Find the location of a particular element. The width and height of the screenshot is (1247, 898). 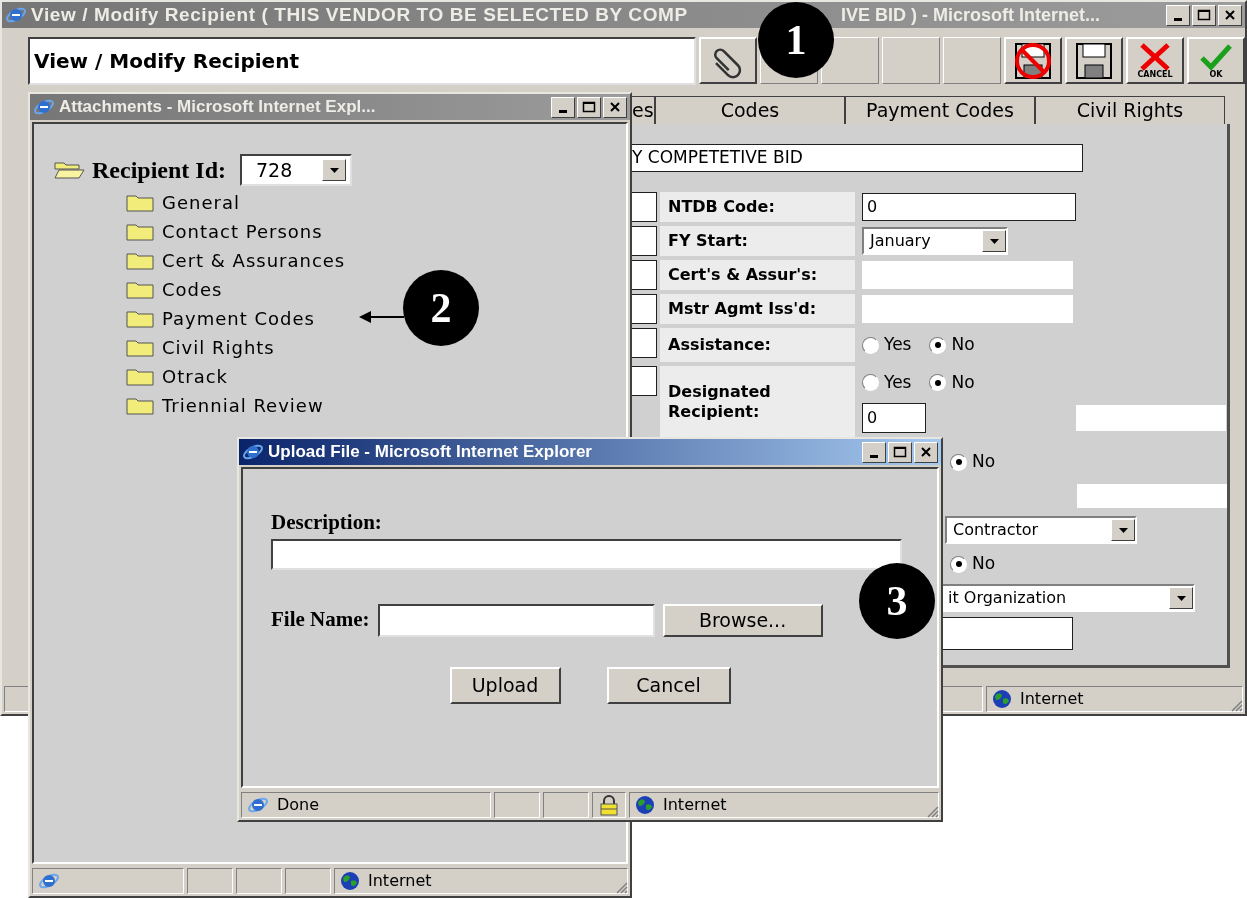

save-button is located at coordinates (1094, 60).